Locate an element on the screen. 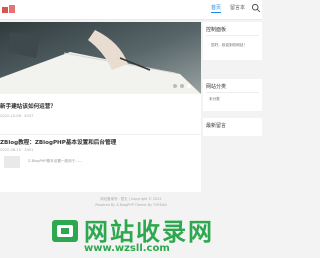 Image resolution: width=320 pixels, height=258 pixels. widget-categories: 网站分类 未分类 is located at coordinates (232, 95).